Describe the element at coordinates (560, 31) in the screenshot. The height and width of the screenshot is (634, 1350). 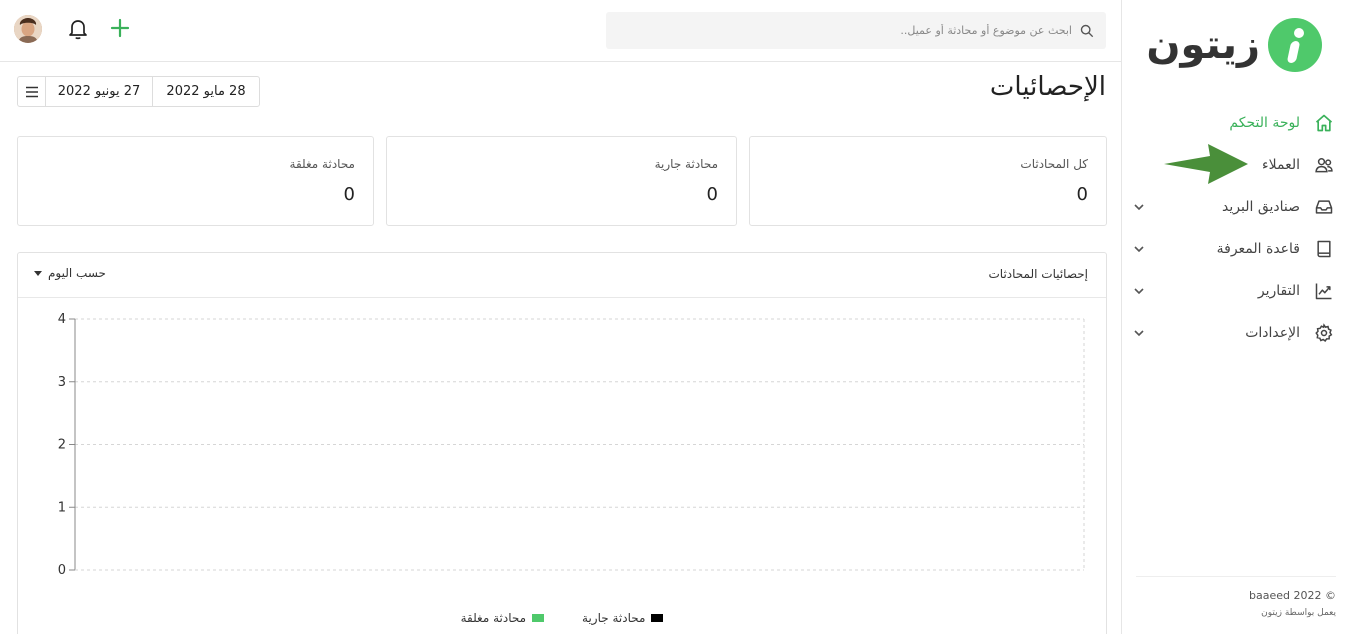
I see `topbar` at that location.